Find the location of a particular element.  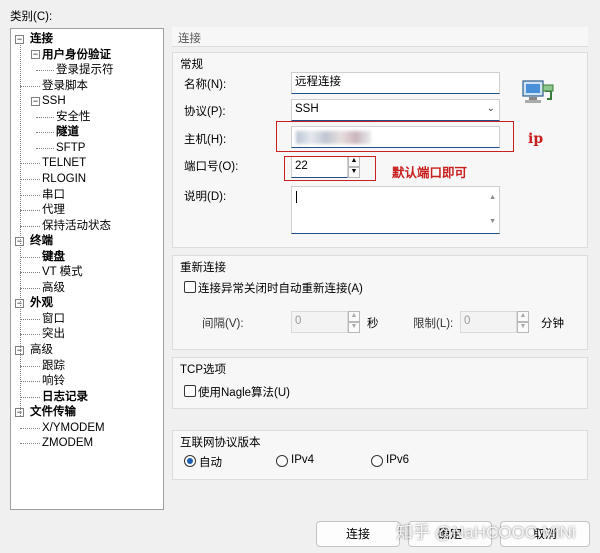

tree-item-7: SFTP is located at coordinates (70, 148).